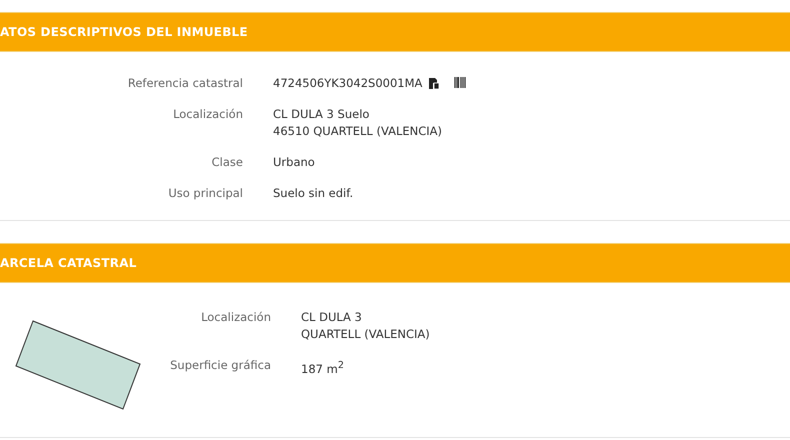 This screenshot has height=440, width=790. What do you see at coordinates (347, 83) in the screenshot?
I see `field-value: 4724506YK3042S0001MA` at bounding box center [347, 83].